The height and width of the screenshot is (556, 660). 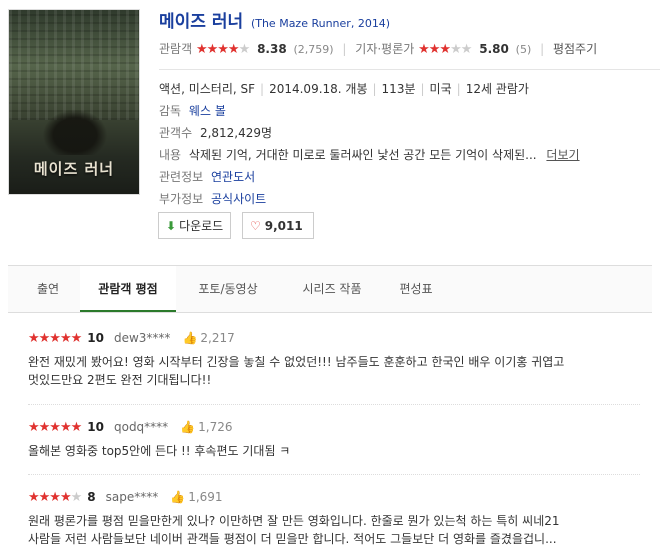 I want to click on tab-audience-rating: 관람객 평점, so click(x=128, y=289).